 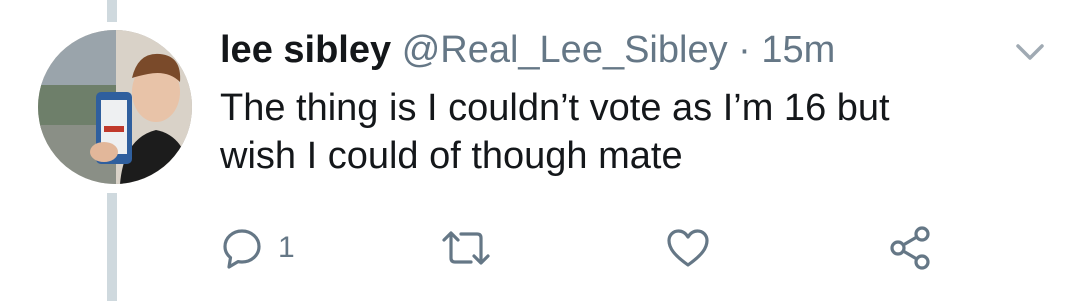 I want to click on user-handle: @Real_Lee_Sibley, so click(x=565, y=50).